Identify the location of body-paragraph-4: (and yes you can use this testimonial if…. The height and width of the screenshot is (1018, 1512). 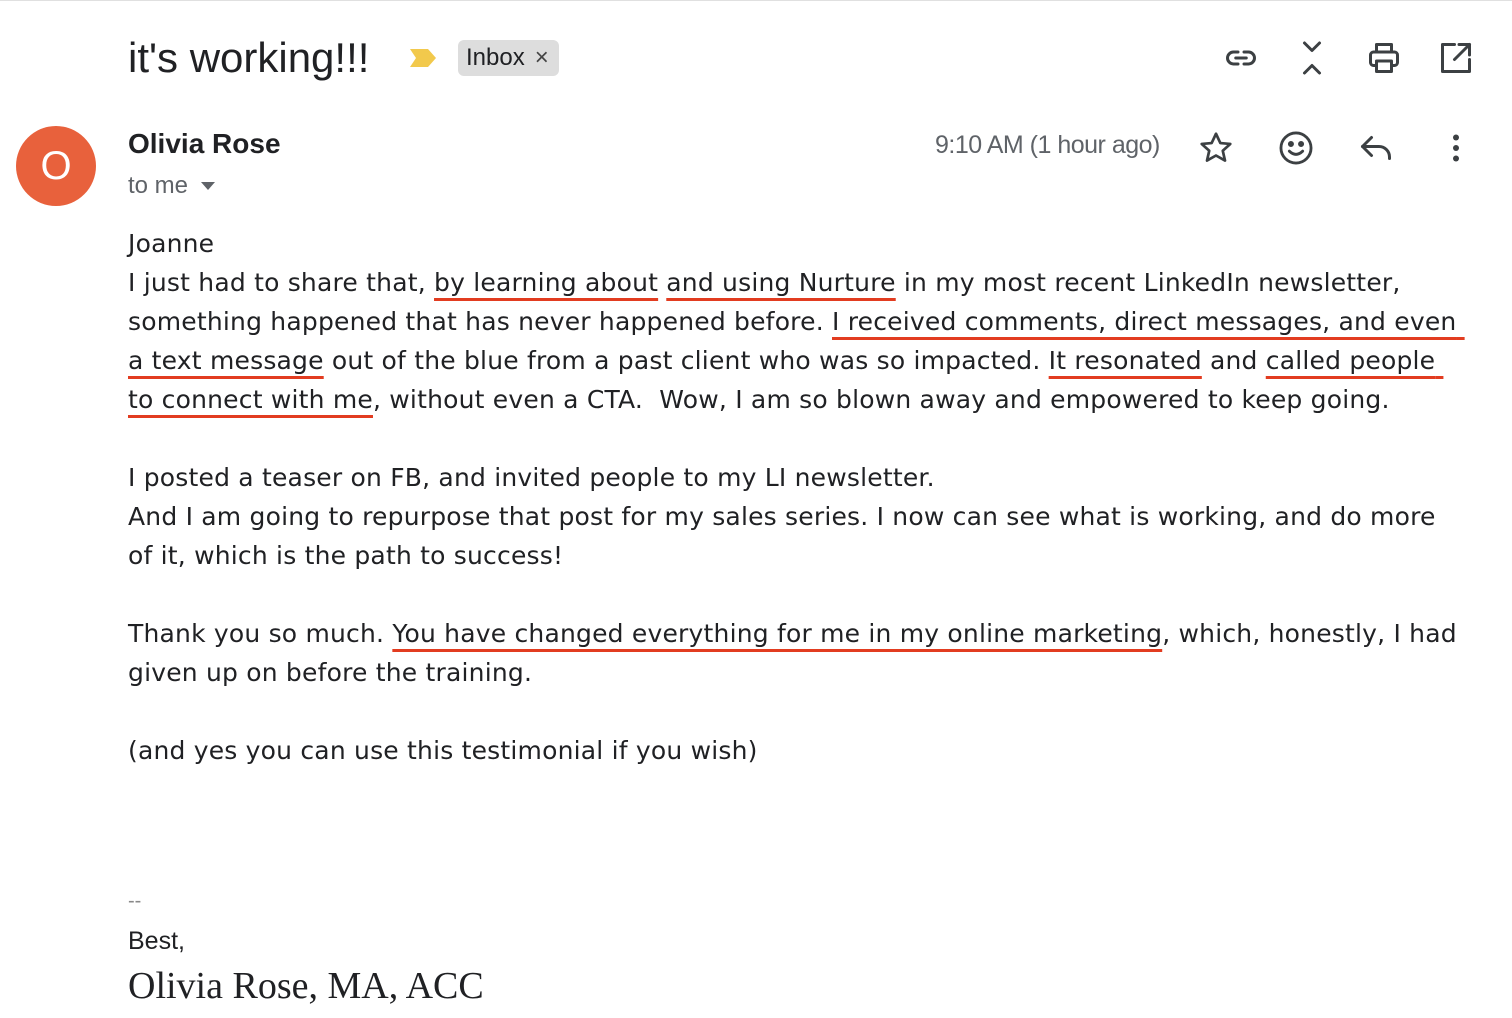
(443, 750).